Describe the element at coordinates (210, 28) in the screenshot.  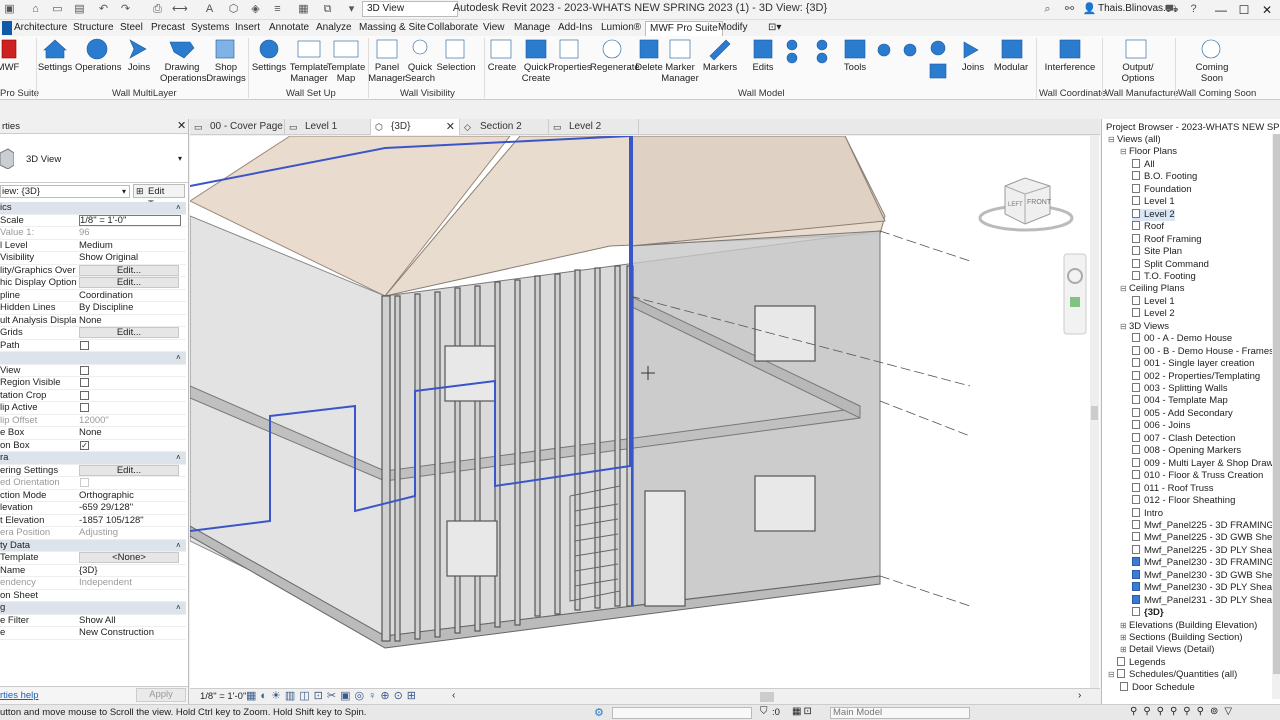
I see `tab-systems: Systems` at that location.